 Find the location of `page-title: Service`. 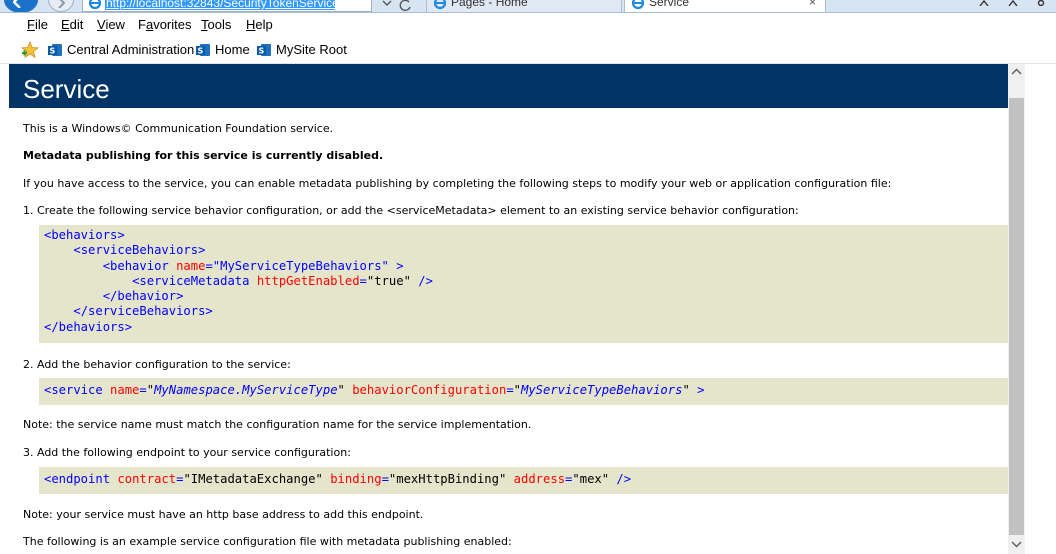

page-title: Service is located at coordinates (66, 89).